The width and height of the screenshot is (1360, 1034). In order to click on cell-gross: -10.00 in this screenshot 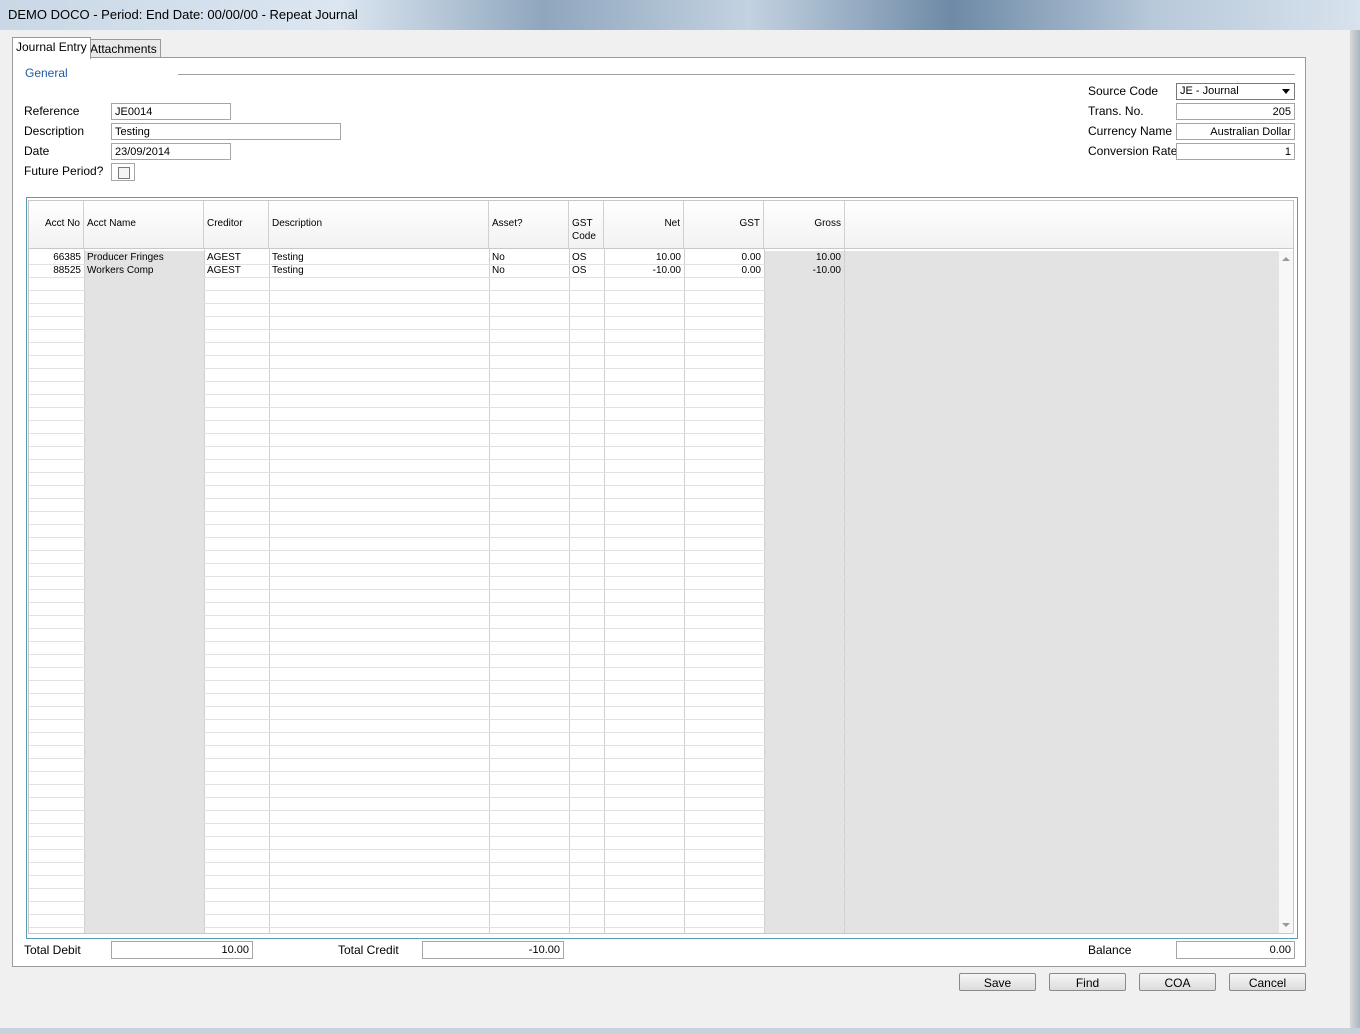, I will do `click(804, 271)`.